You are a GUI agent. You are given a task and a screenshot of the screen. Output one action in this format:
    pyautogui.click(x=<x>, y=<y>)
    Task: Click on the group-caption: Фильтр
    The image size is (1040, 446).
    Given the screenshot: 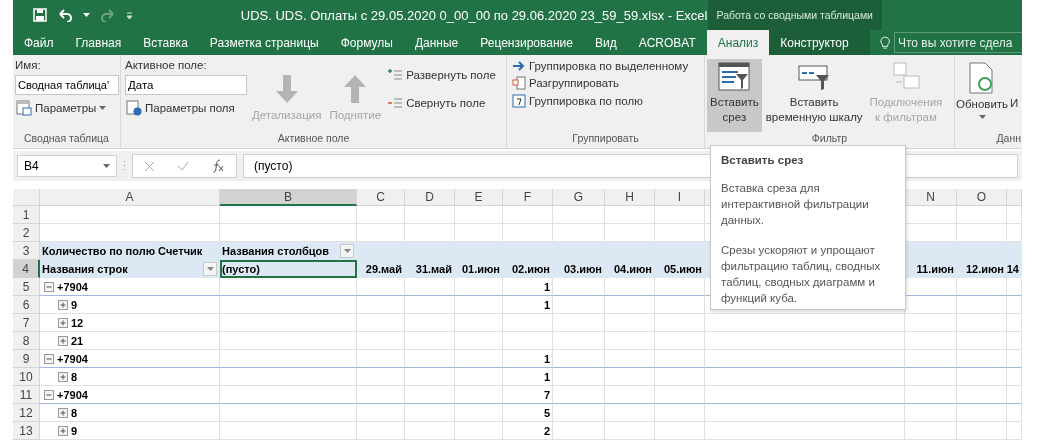 What is the action you would take?
    pyautogui.click(x=829, y=139)
    